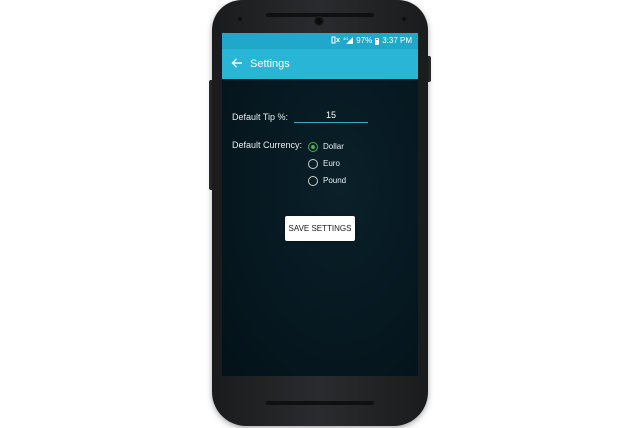 This screenshot has width=640, height=428. I want to click on radio-button-checked, so click(313, 147).